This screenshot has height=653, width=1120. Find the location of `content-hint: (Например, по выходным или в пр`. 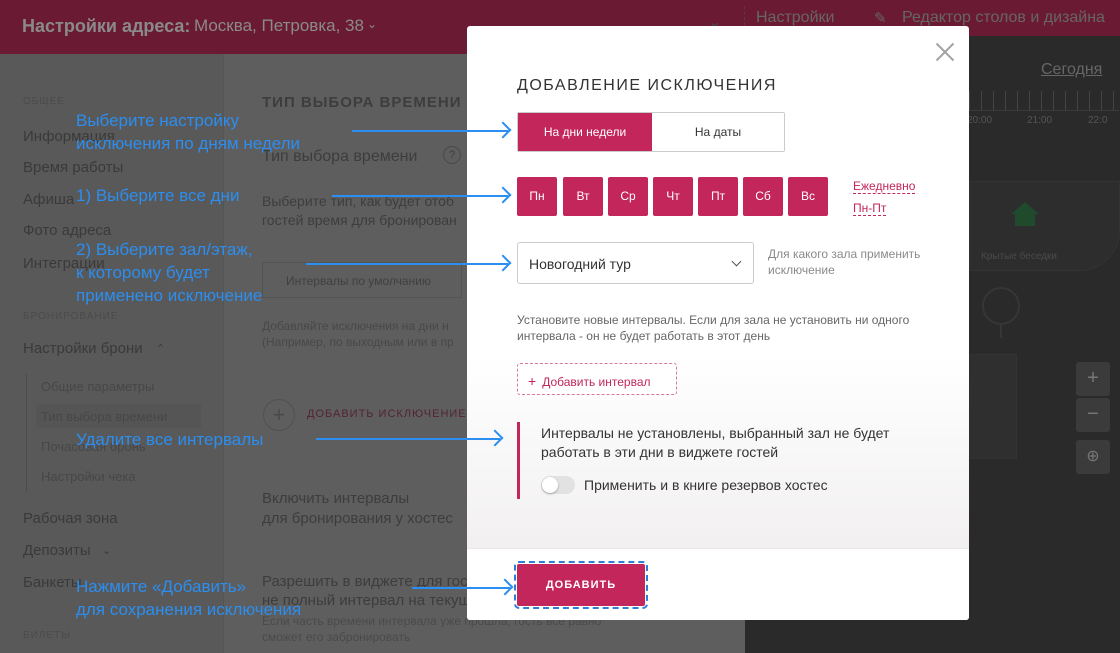

content-hint: (Например, по выходным или в пр is located at coordinates (358, 342).